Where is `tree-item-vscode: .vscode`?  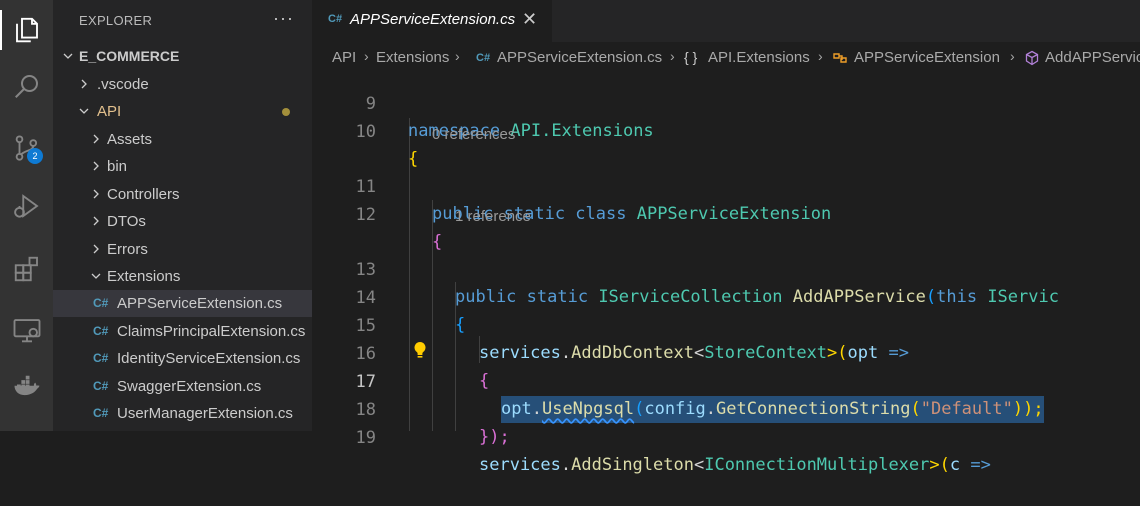 tree-item-vscode: .vscode is located at coordinates (182, 84).